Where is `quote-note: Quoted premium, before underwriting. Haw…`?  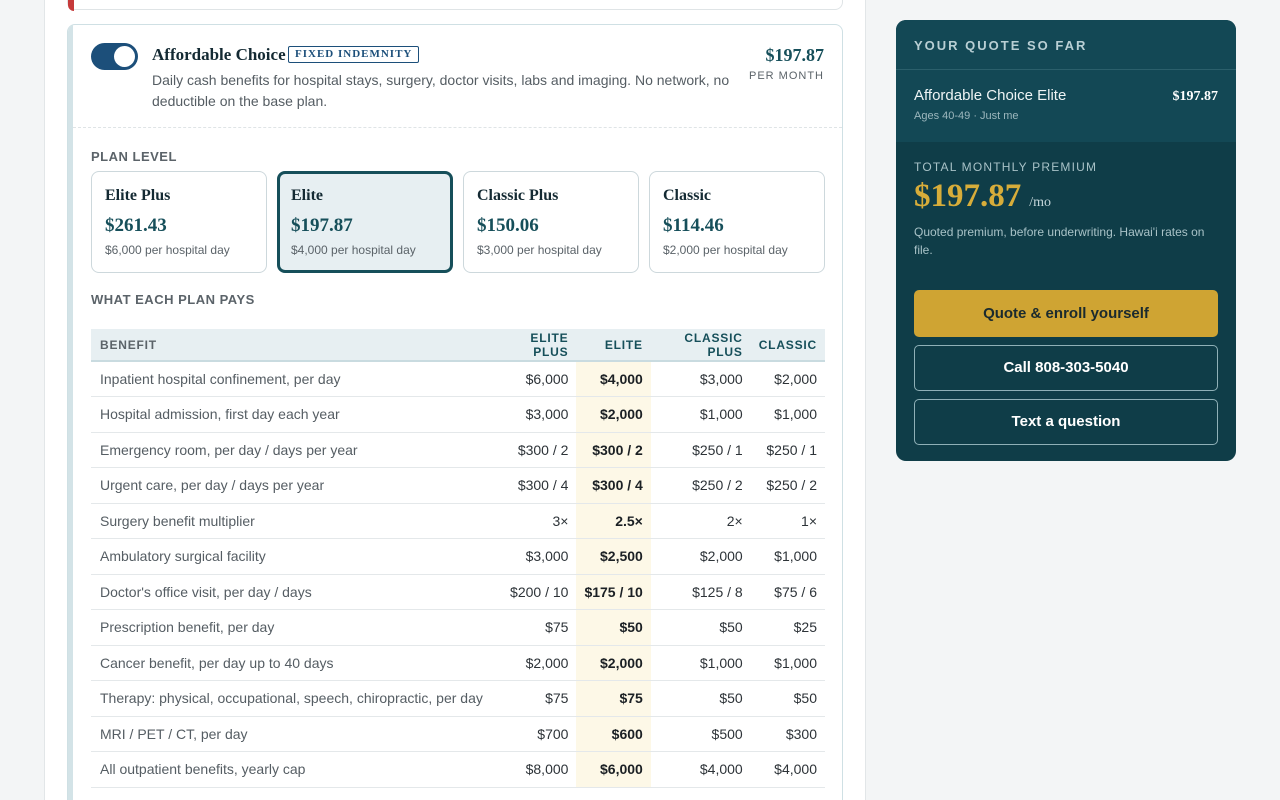
quote-note: Quoted premium, before underwriting. Haw… is located at coordinates (1059, 241).